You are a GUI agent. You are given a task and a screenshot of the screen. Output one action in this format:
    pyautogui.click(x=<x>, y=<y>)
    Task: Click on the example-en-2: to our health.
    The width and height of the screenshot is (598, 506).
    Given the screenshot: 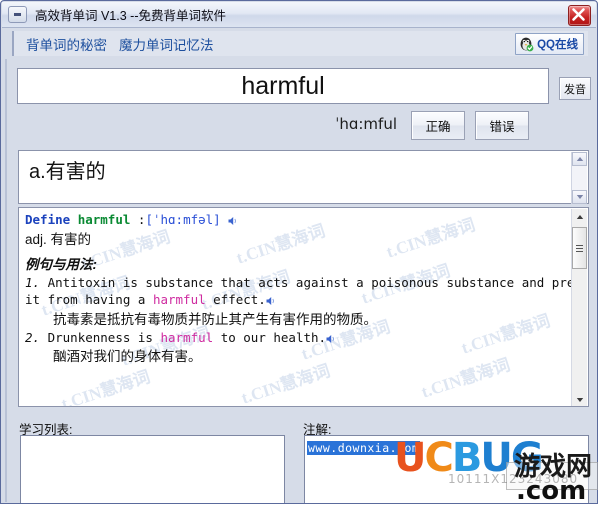 What is the action you would take?
    pyautogui.click(x=270, y=337)
    